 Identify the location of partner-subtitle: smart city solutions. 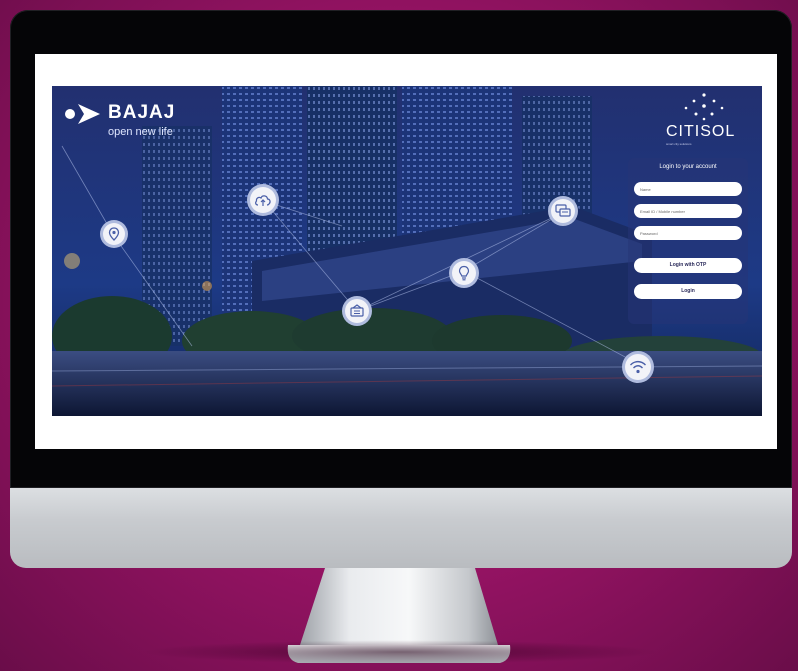
(679, 144).